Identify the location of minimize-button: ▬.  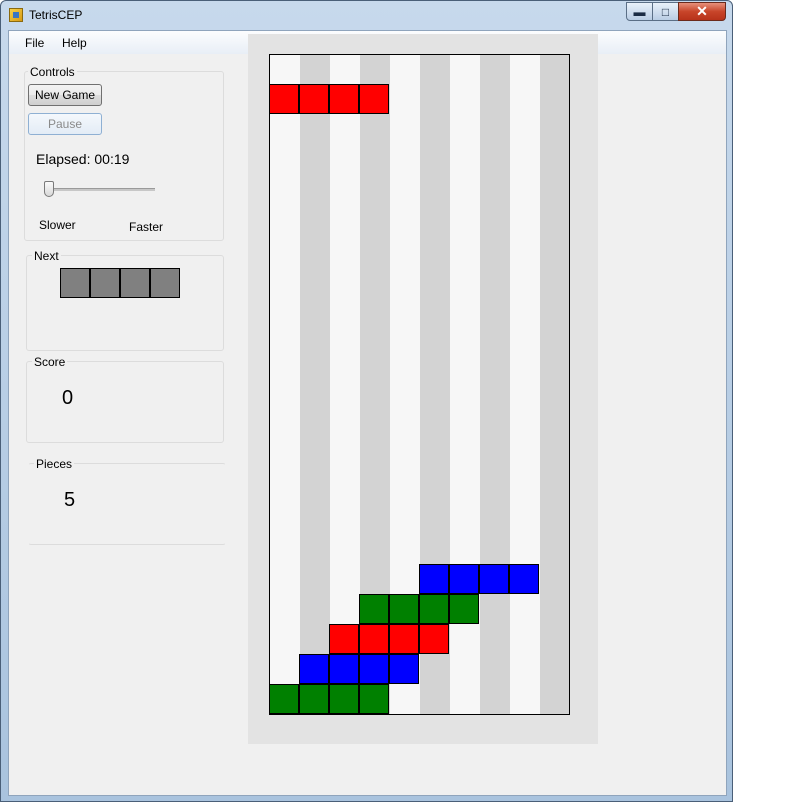
(639, 11).